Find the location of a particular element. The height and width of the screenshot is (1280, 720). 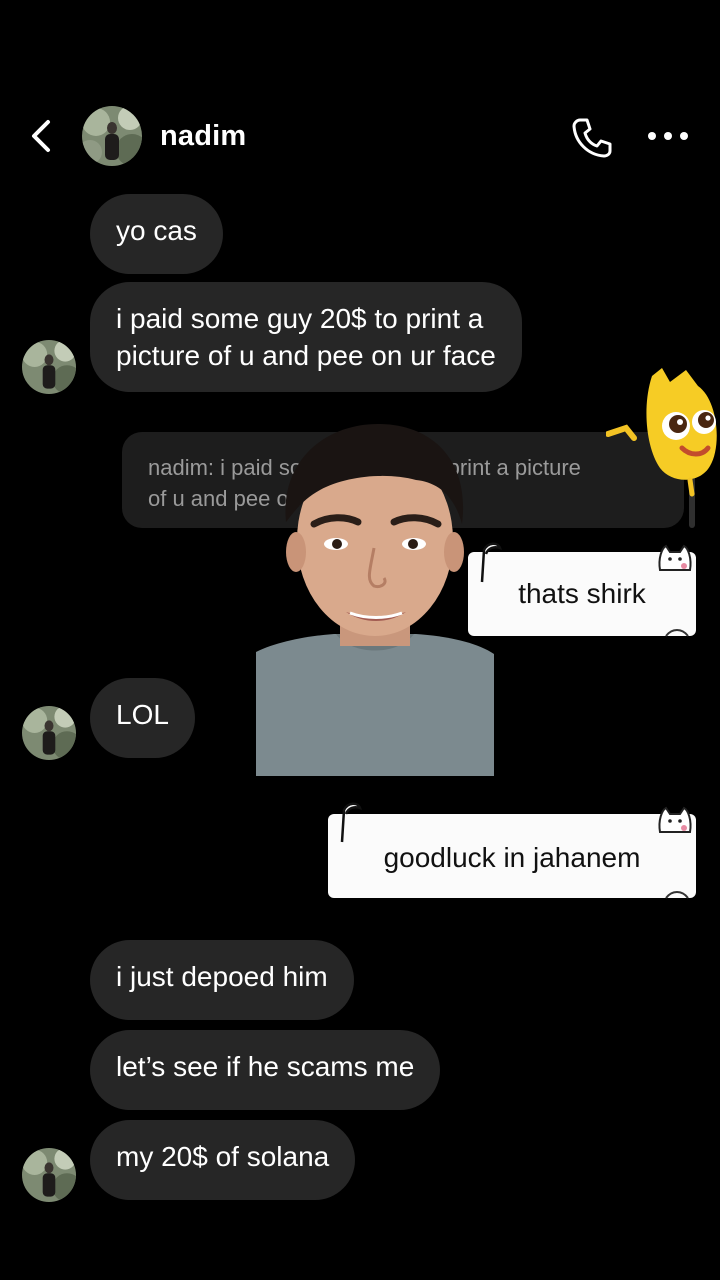

sent-message-note: goodluck in jahanem is located at coordinates (512, 850).